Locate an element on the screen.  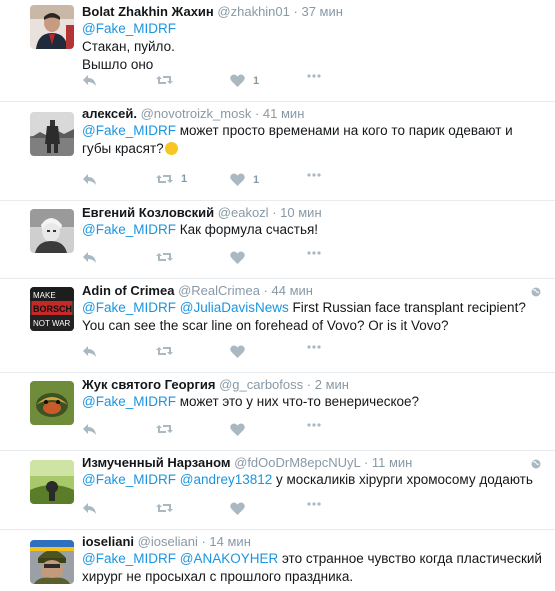
tweet-time: 11 мин is located at coordinates (392, 462).